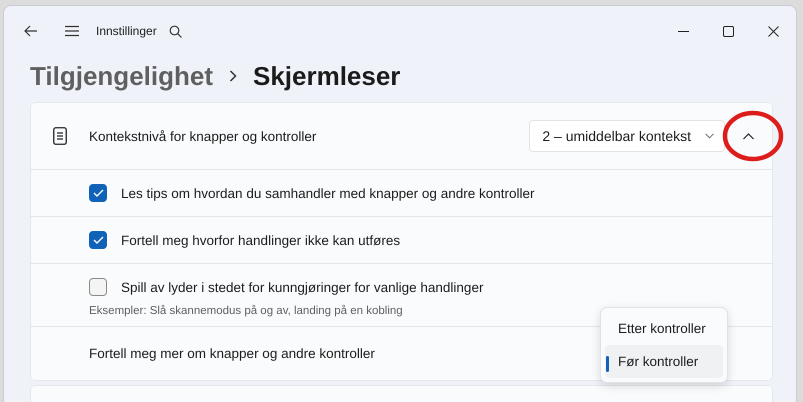  I want to click on page-title: Skjermleser, so click(326, 76).